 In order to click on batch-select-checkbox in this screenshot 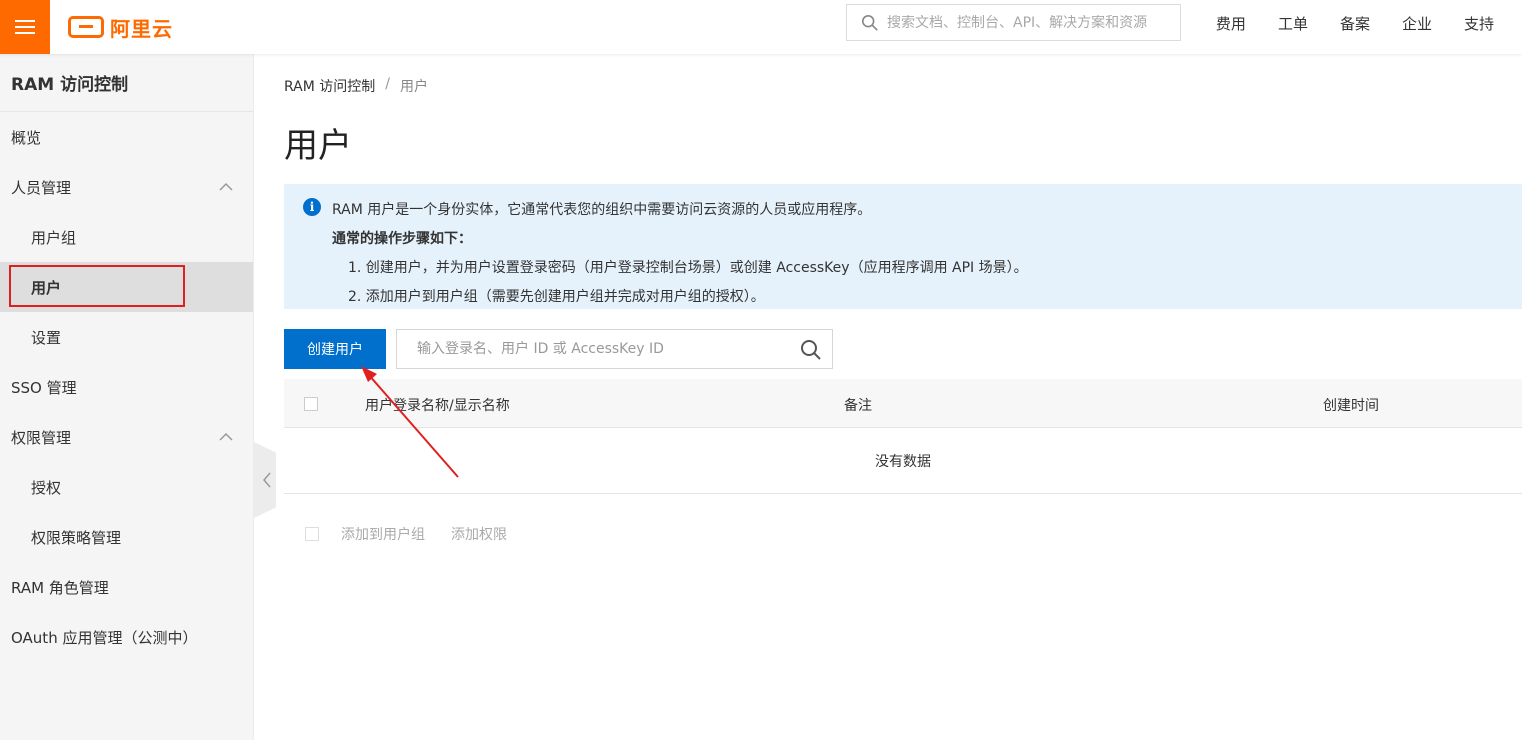, I will do `click(312, 534)`.